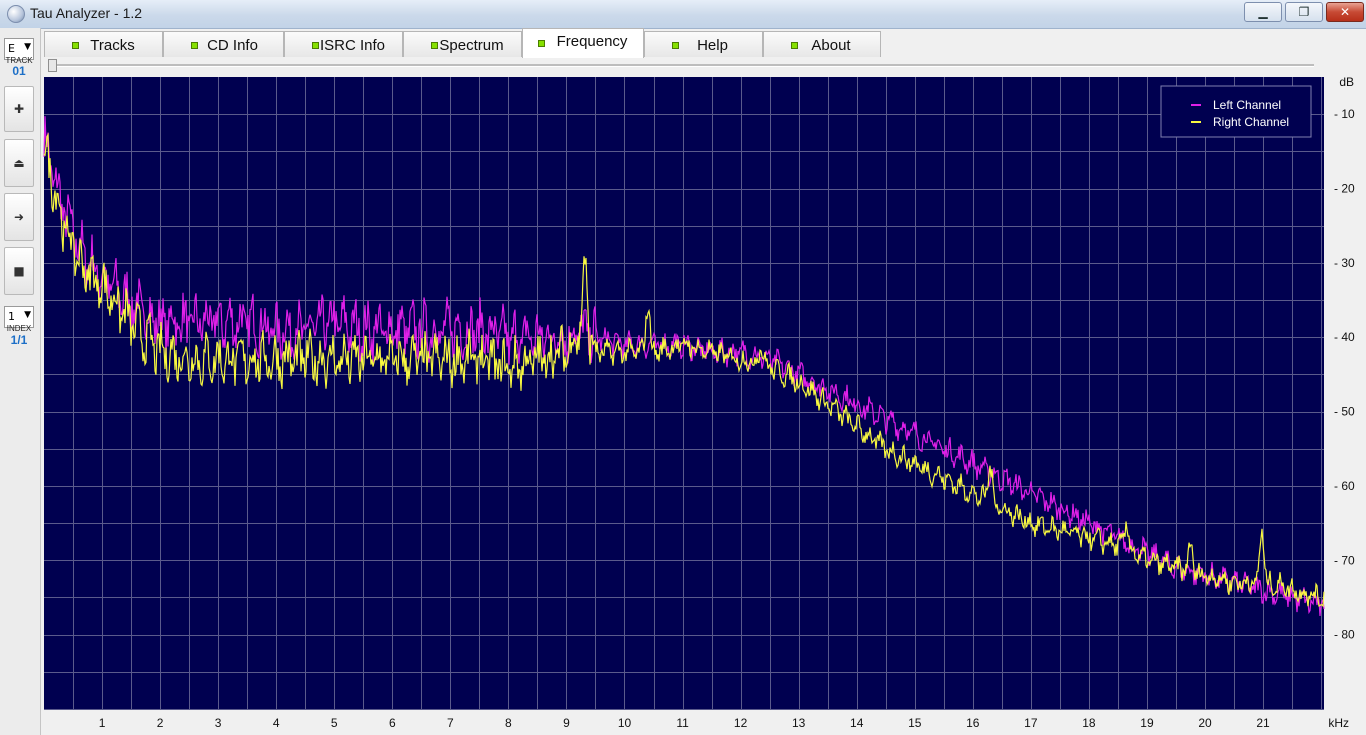  Describe the element at coordinates (1344, 412) in the screenshot. I see `y-tick-label: - 50` at that location.